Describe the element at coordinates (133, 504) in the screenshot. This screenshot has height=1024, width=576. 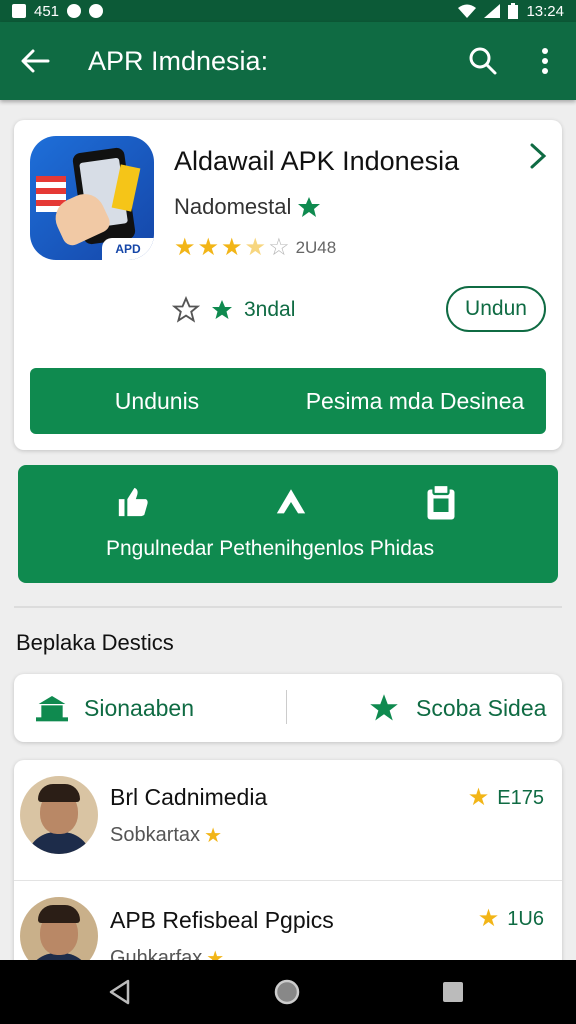
I see `thumbs-up-icon` at that location.